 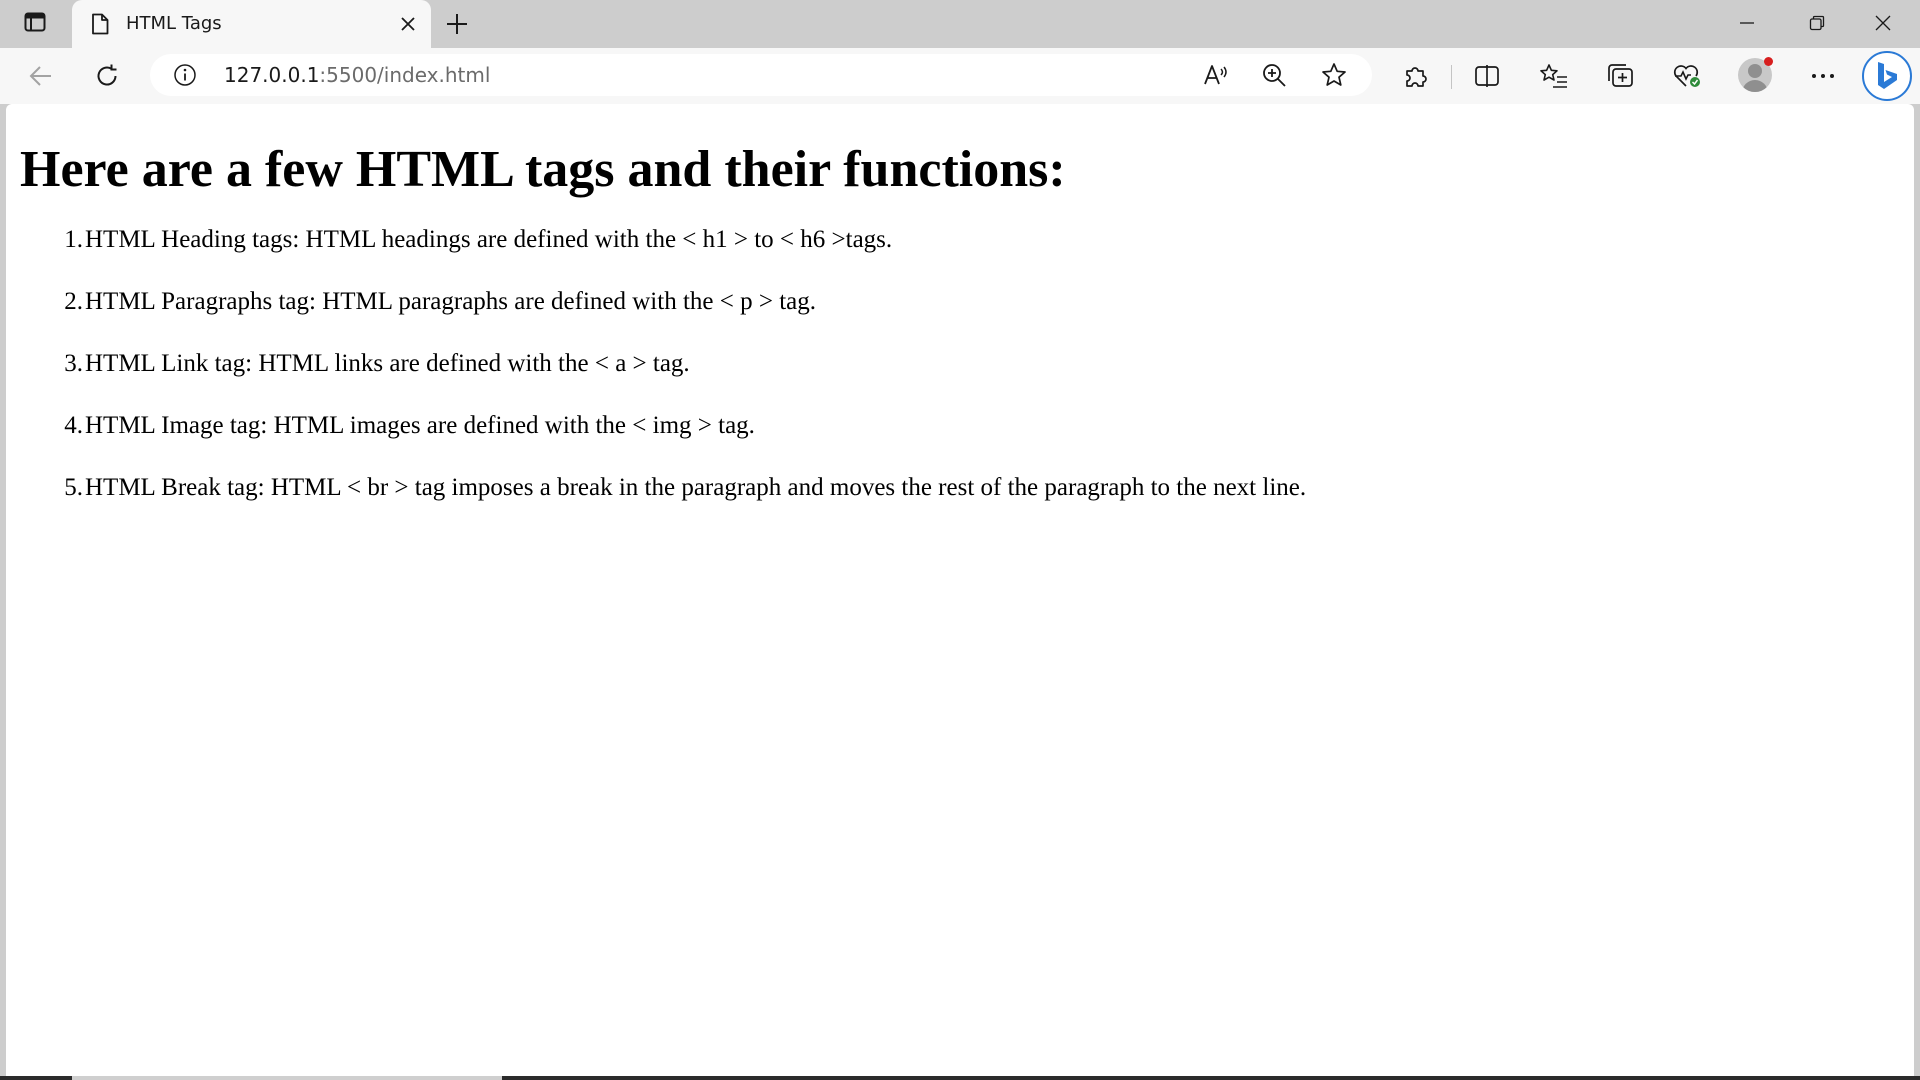 I want to click on split-screen-icon, so click(x=1487, y=76).